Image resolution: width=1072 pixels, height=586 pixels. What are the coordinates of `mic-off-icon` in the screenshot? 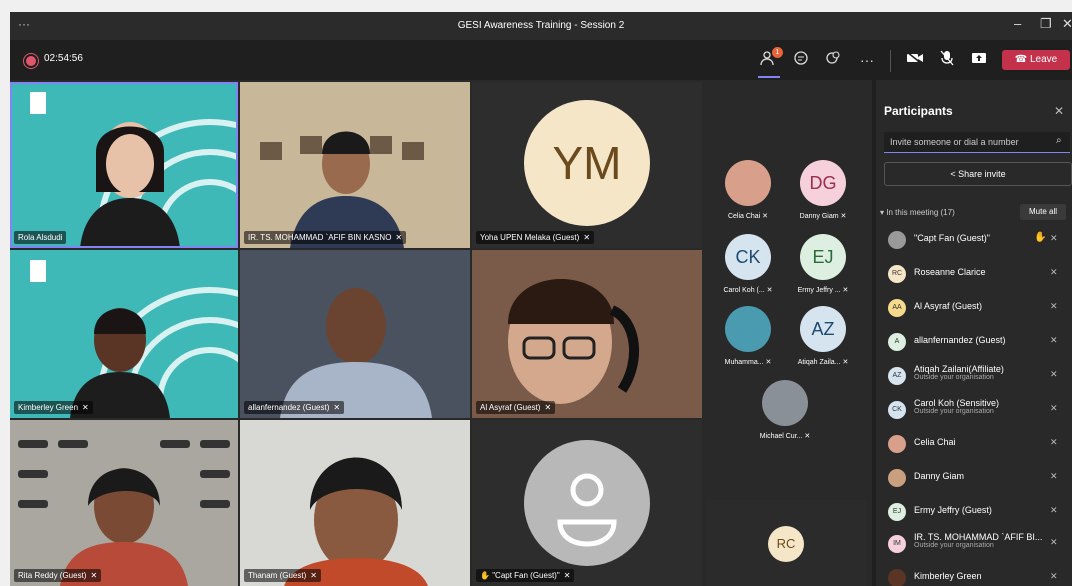 It's located at (947, 58).